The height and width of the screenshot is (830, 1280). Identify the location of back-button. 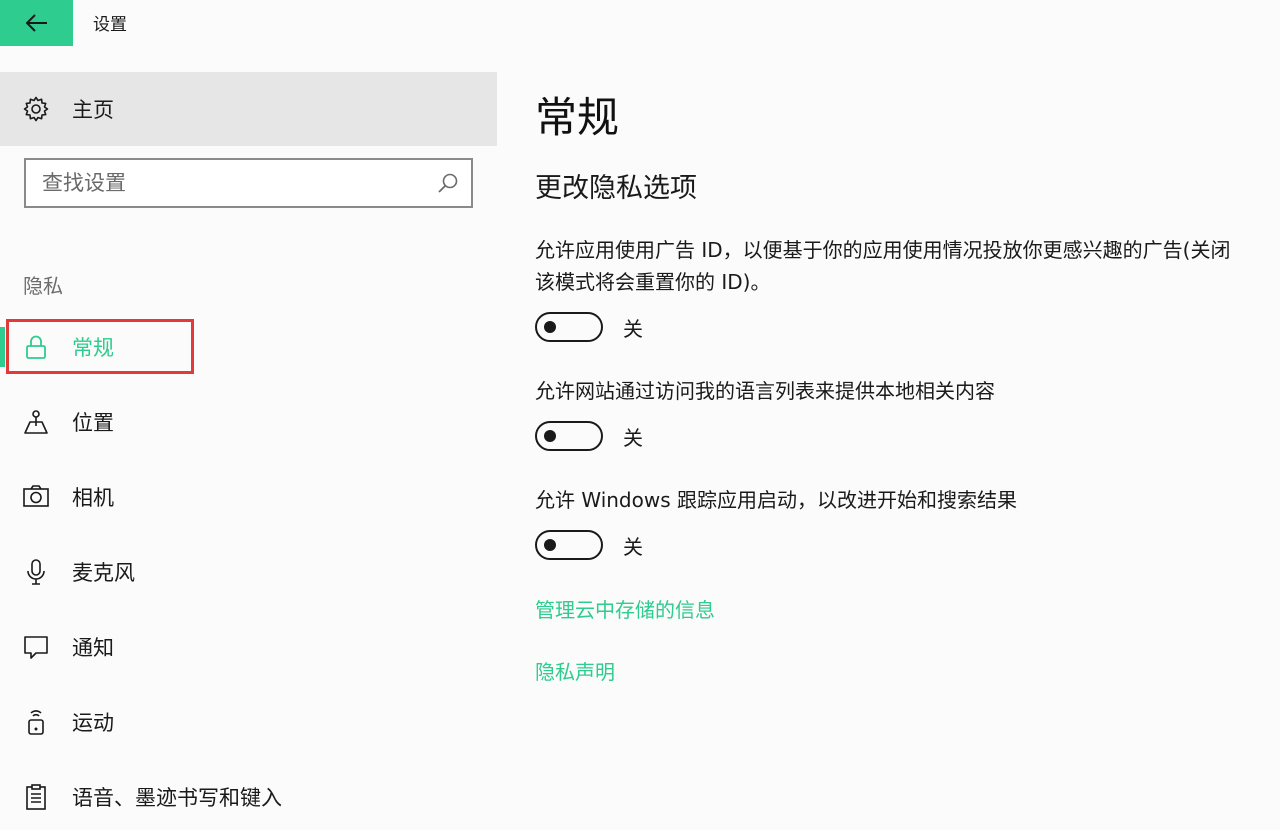
(36, 23).